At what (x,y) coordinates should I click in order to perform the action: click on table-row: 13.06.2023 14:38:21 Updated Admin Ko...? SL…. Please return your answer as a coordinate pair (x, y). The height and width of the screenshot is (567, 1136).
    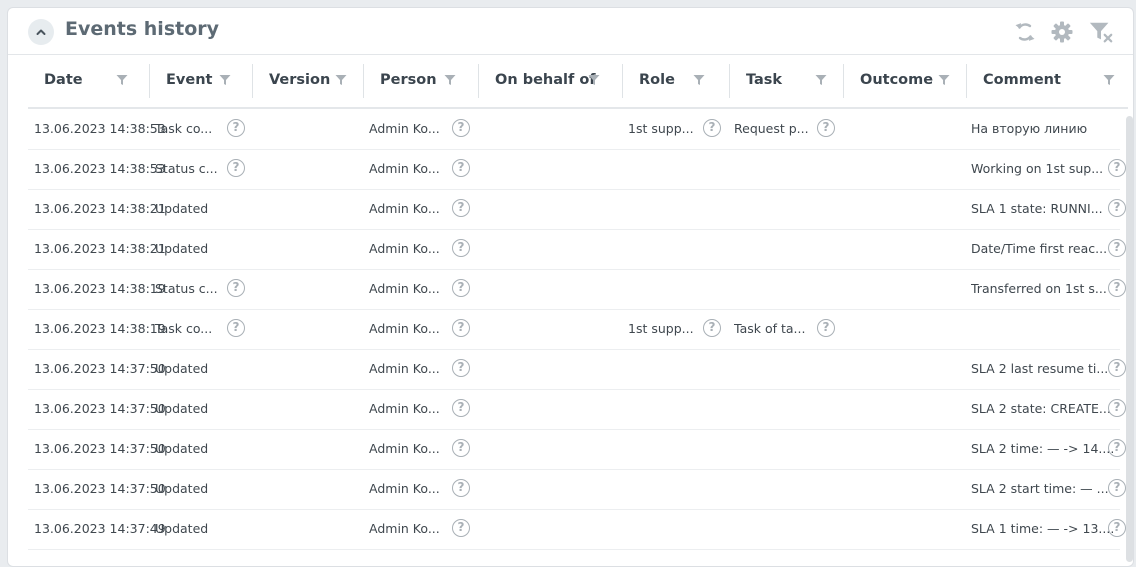
    Looking at the image, I should click on (577, 209).